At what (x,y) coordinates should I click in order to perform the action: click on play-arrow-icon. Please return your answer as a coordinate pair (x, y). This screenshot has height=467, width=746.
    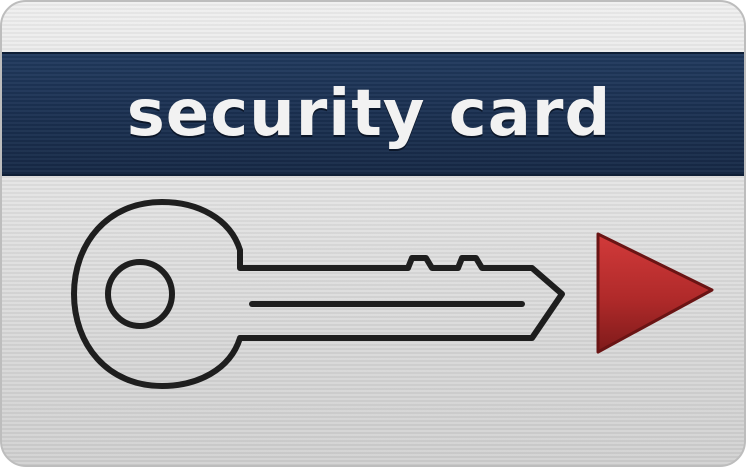
    Looking at the image, I should click on (651, 293).